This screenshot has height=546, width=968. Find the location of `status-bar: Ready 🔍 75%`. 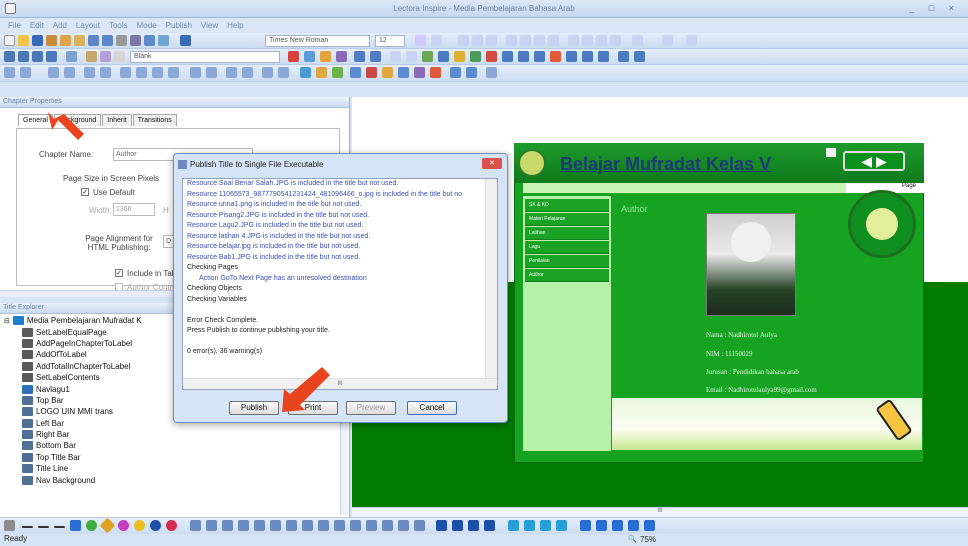

status-bar: Ready 🔍 75% is located at coordinates (484, 540).